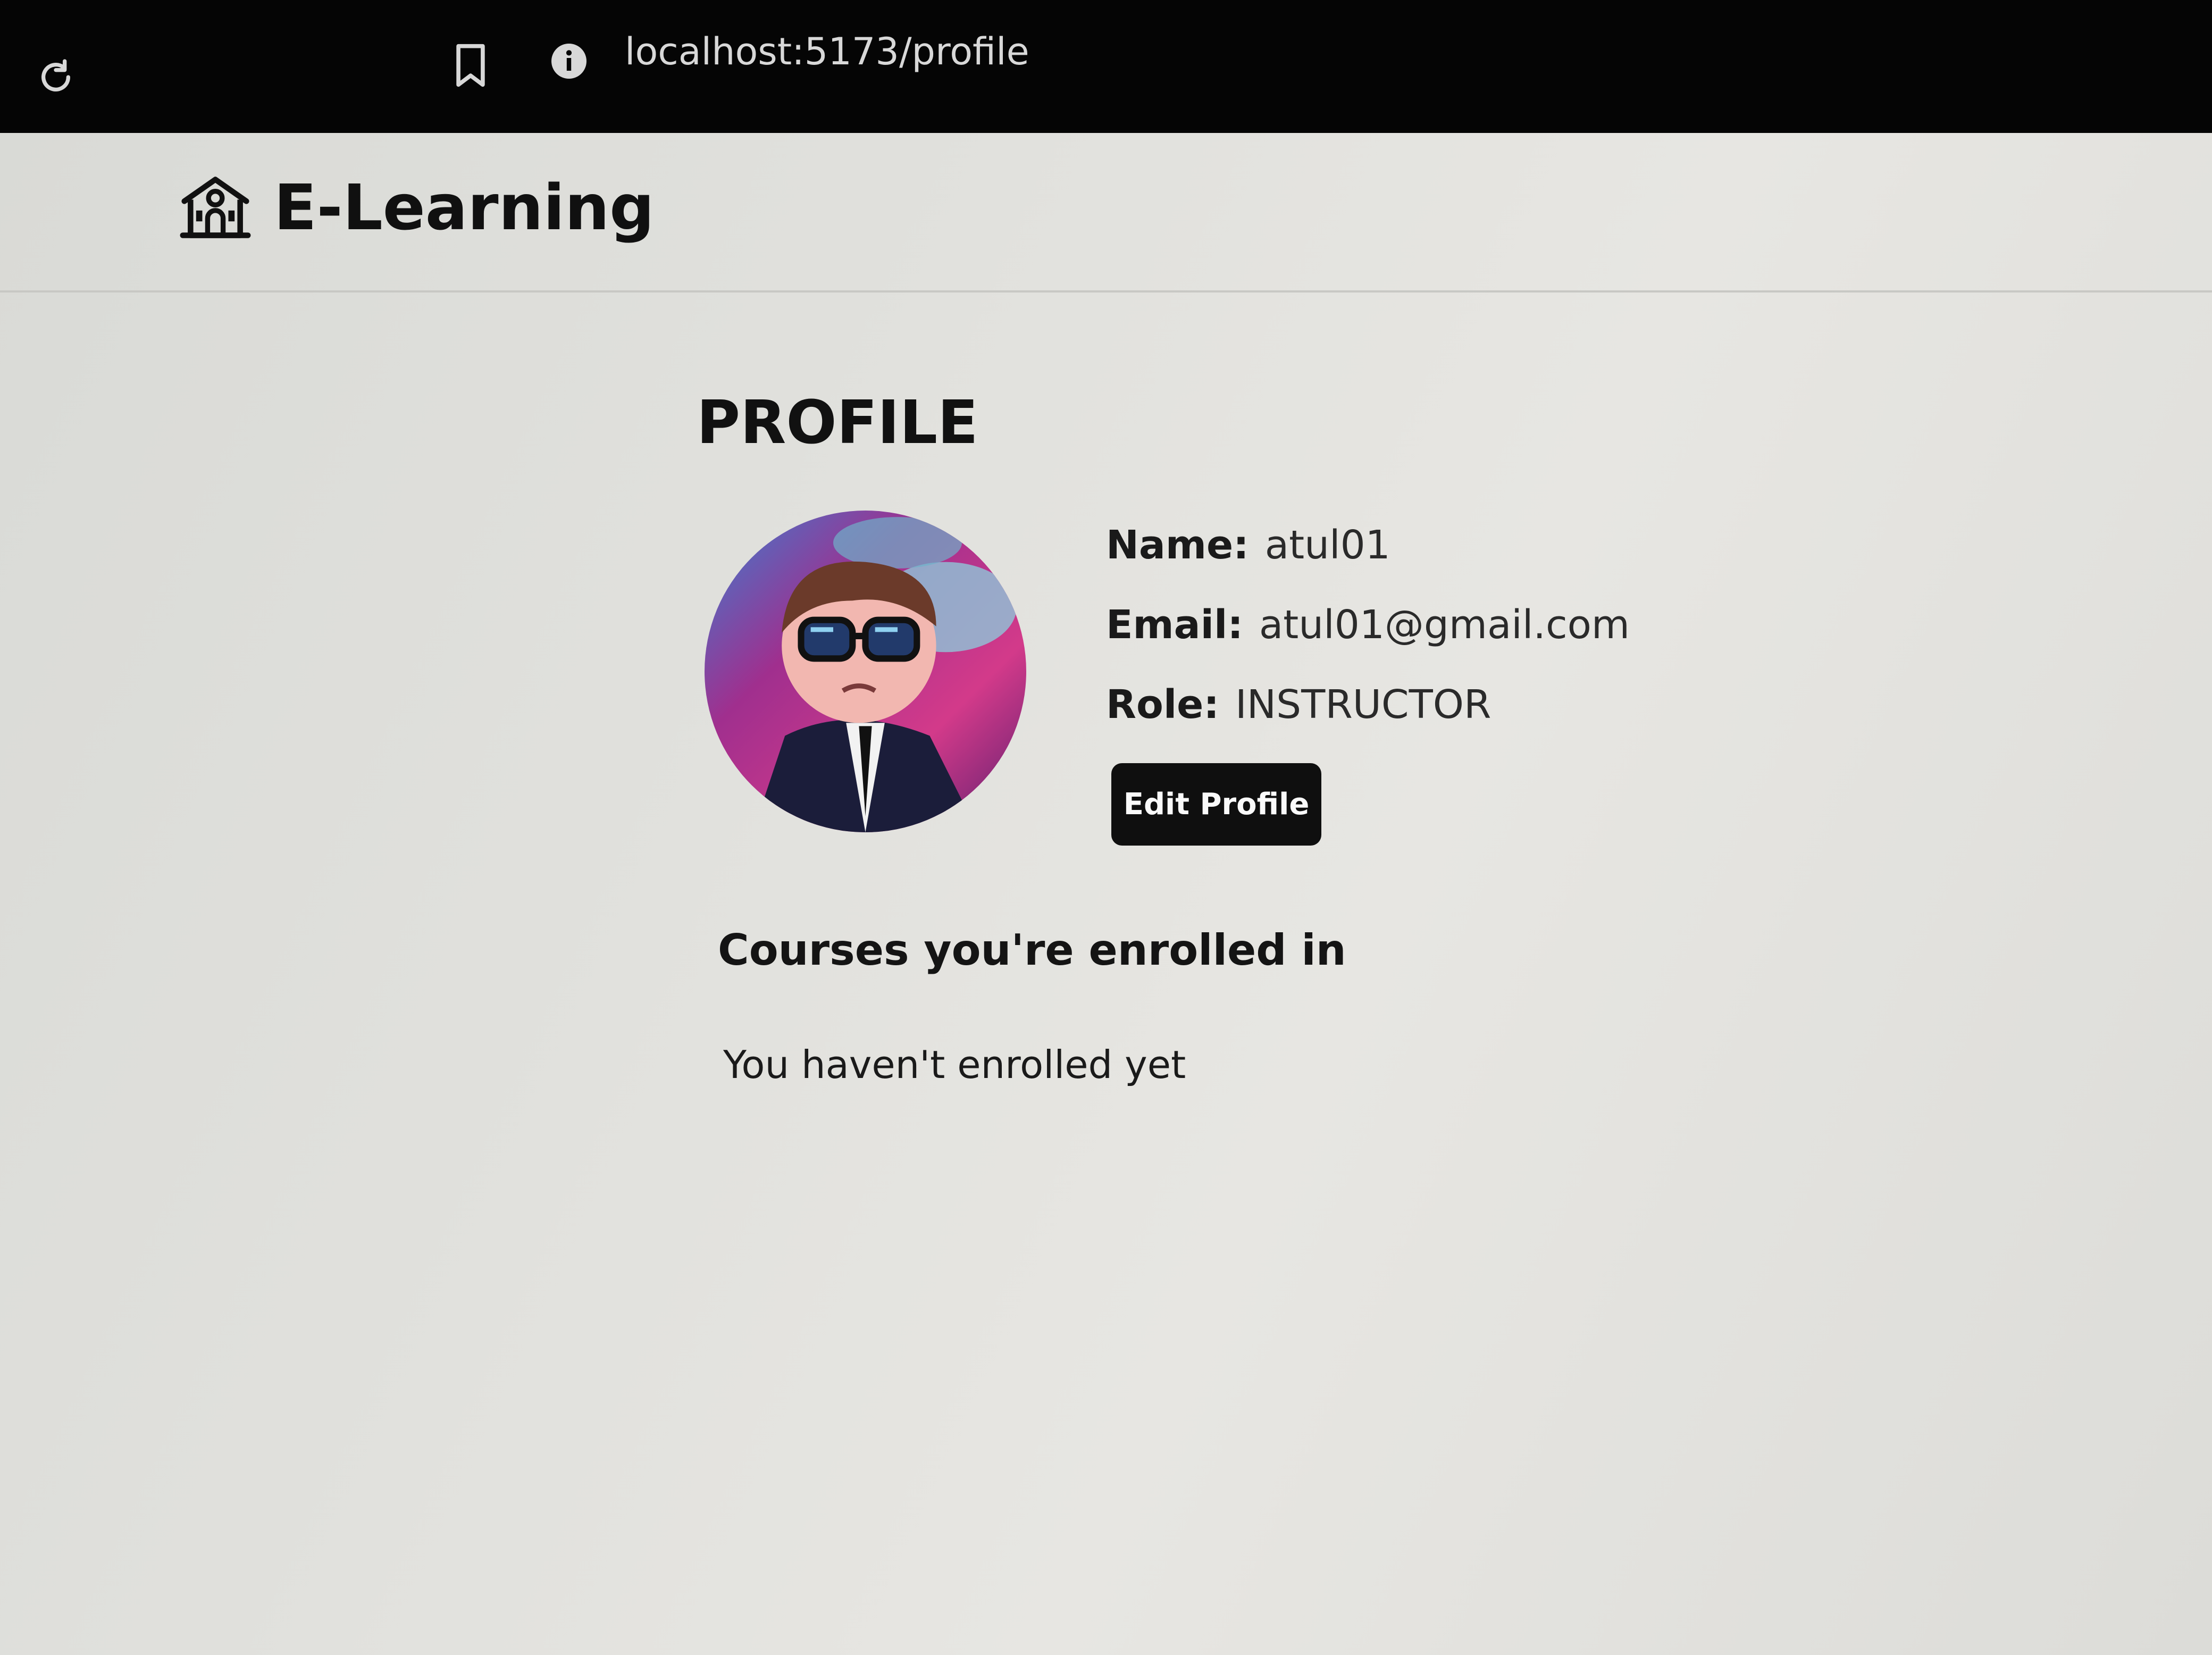 This screenshot has width=2212, height=1655. Describe the element at coordinates (954, 1064) in the screenshot. I see `courses-empty-message: You haven't enrolled yet` at that location.